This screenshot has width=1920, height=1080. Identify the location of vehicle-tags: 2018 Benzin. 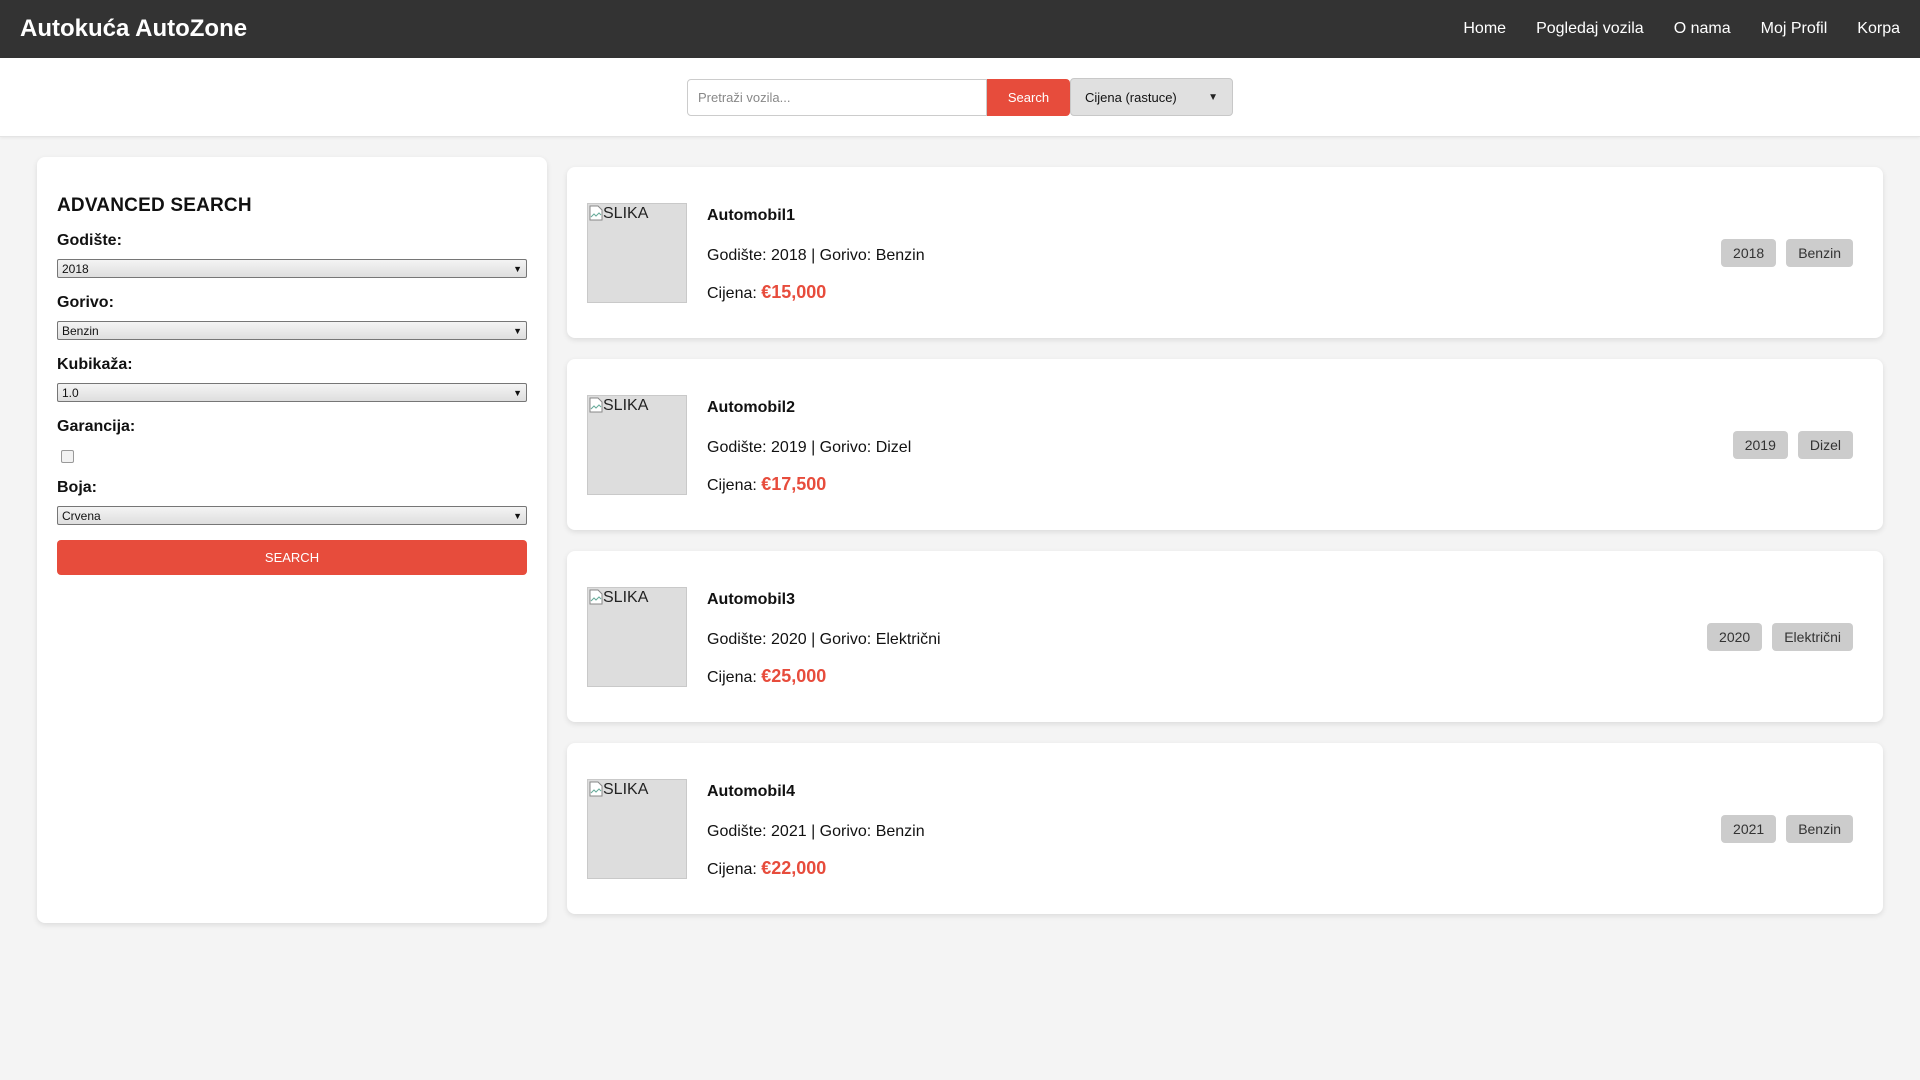
(1782, 253).